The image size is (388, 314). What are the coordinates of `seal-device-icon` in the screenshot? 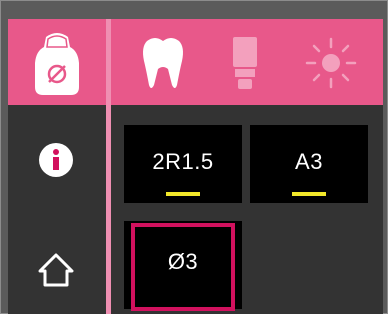 It's located at (57, 64).